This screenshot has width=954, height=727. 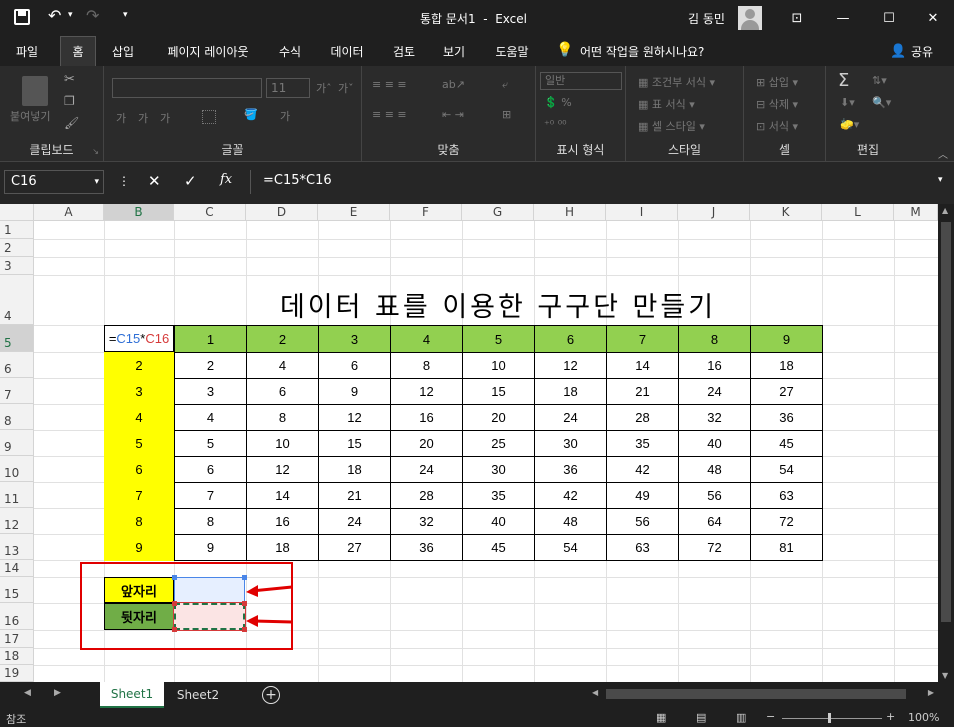 I want to click on table-cell: 3, so click(x=210, y=391).